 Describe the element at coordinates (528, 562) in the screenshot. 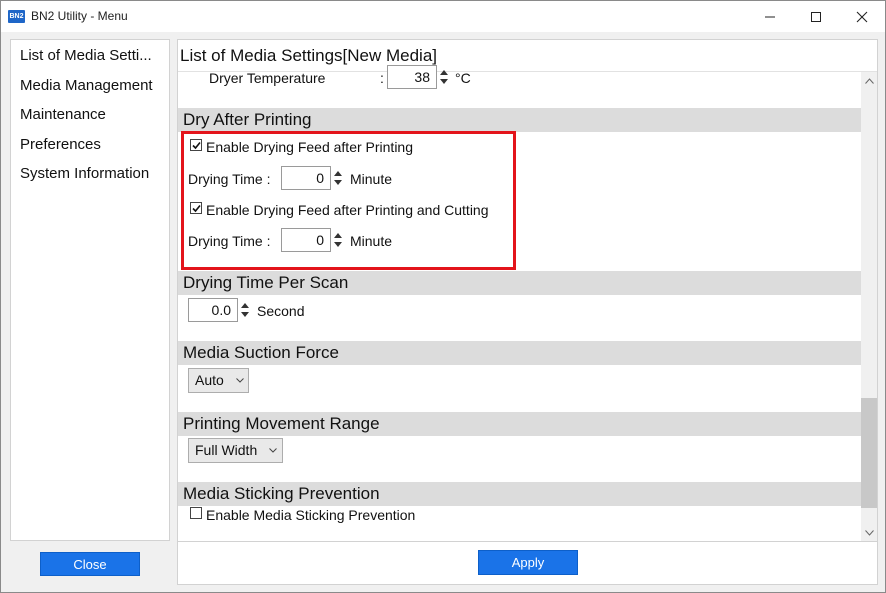

I see `apply-button: Apply` at that location.